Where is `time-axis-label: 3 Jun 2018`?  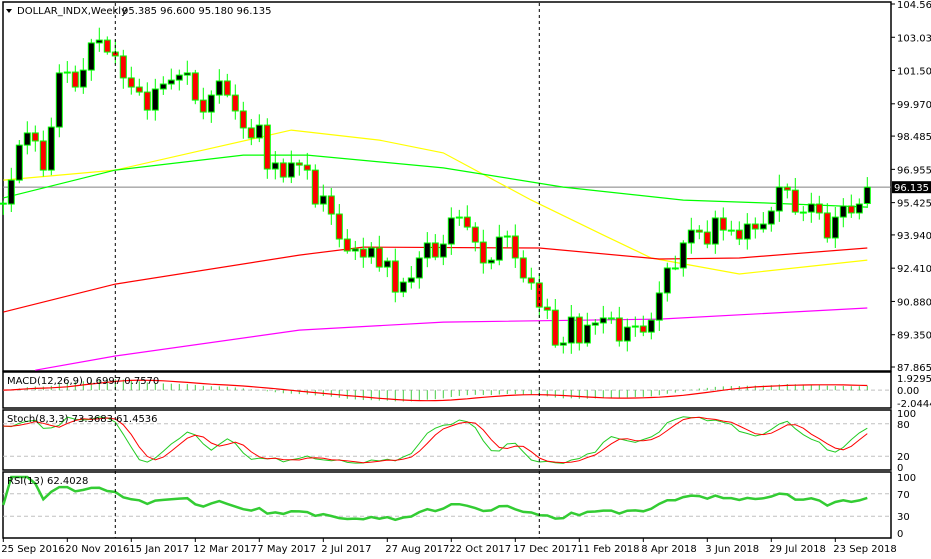 time-axis-label: 3 Jun 2018 is located at coordinates (732, 549).